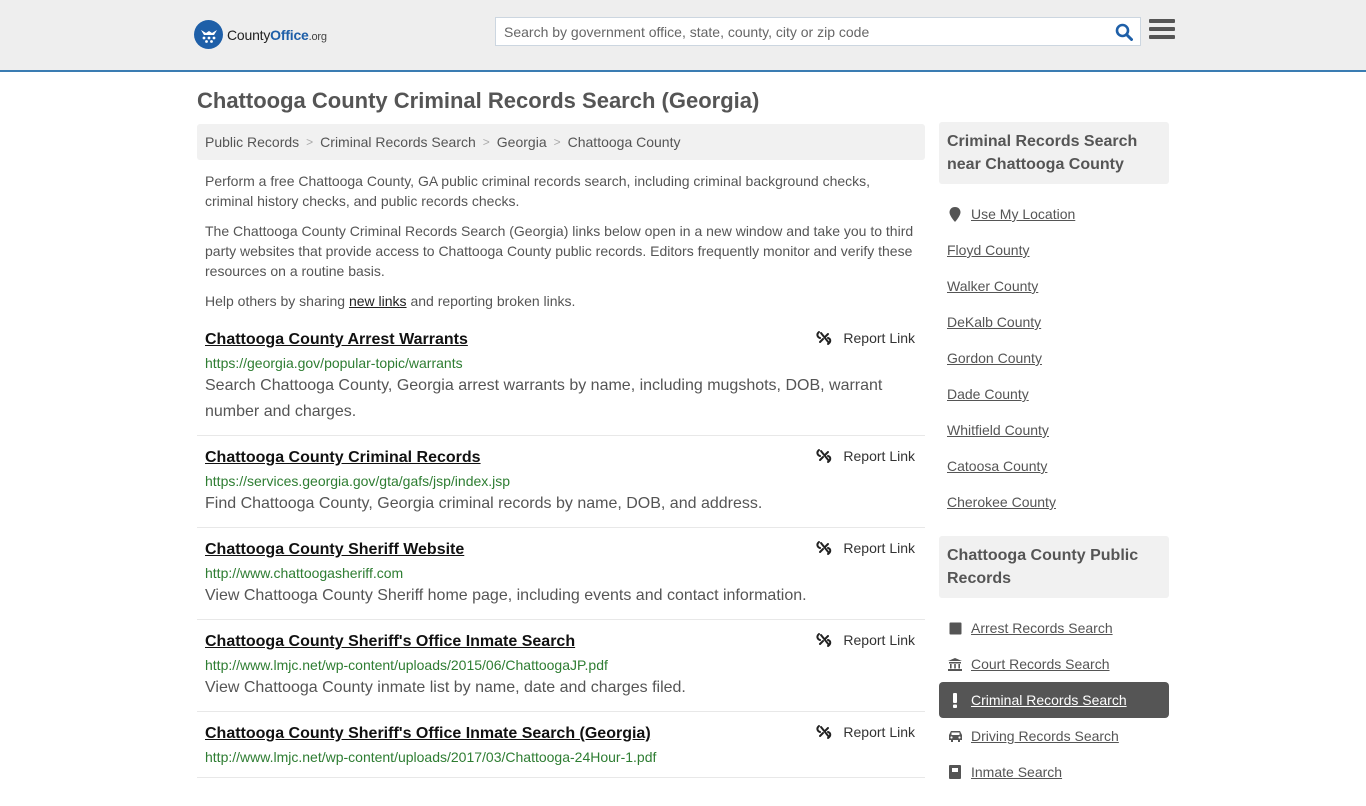 This screenshot has height=806, width=1366. I want to click on logo-wordmark: CountyOffice.org, so click(277, 35).